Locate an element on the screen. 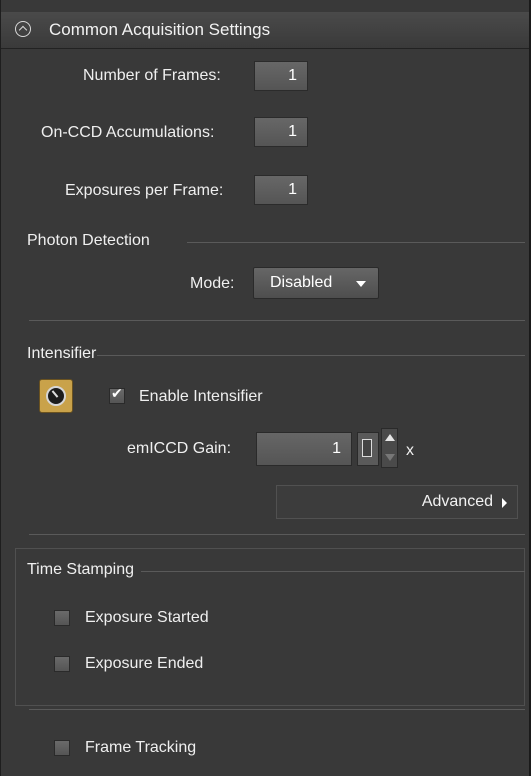 Image resolution: width=531 pixels, height=776 pixels. frame-tracking-checkbox is located at coordinates (62, 748).